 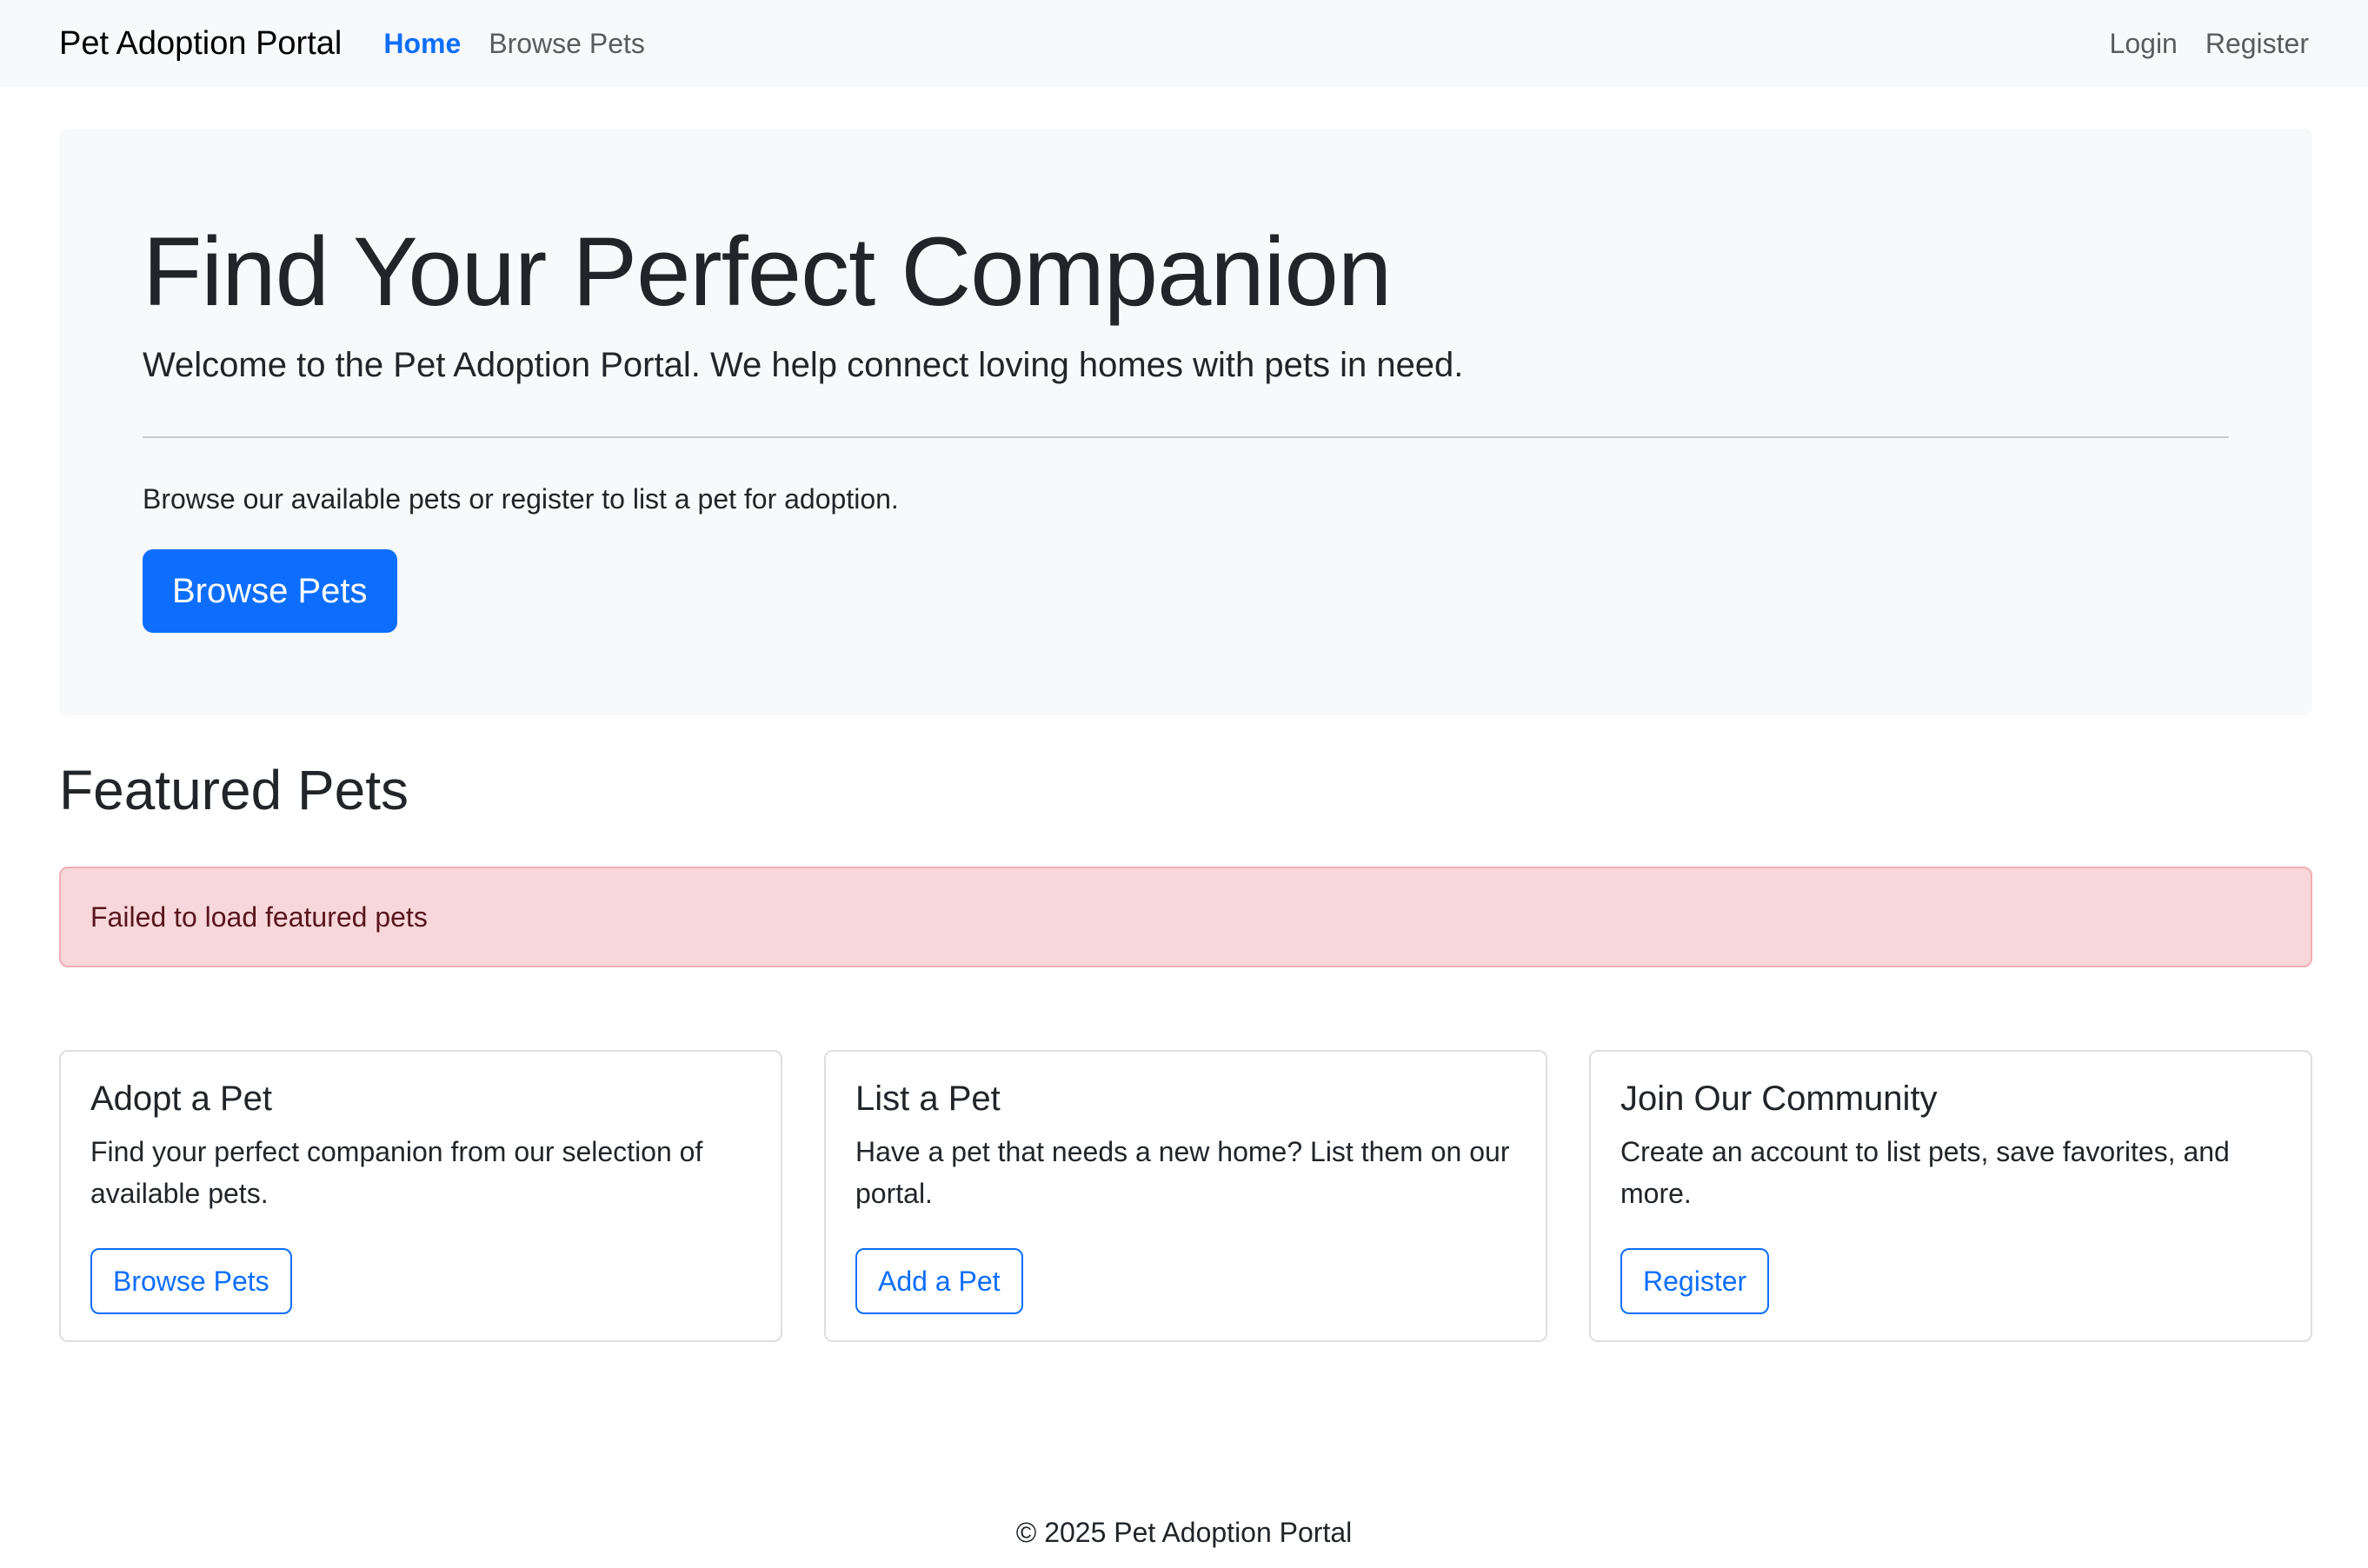 What do you see at coordinates (259, 916) in the screenshot?
I see `alert-message: Failed to load featured pets` at bounding box center [259, 916].